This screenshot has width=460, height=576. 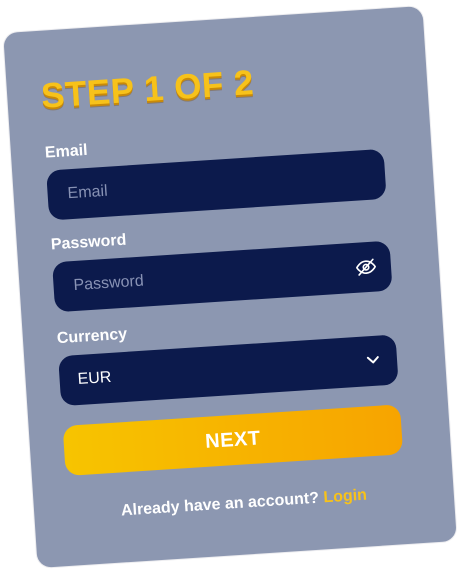 What do you see at coordinates (88, 242) in the screenshot?
I see `password-label: Password` at bounding box center [88, 242].